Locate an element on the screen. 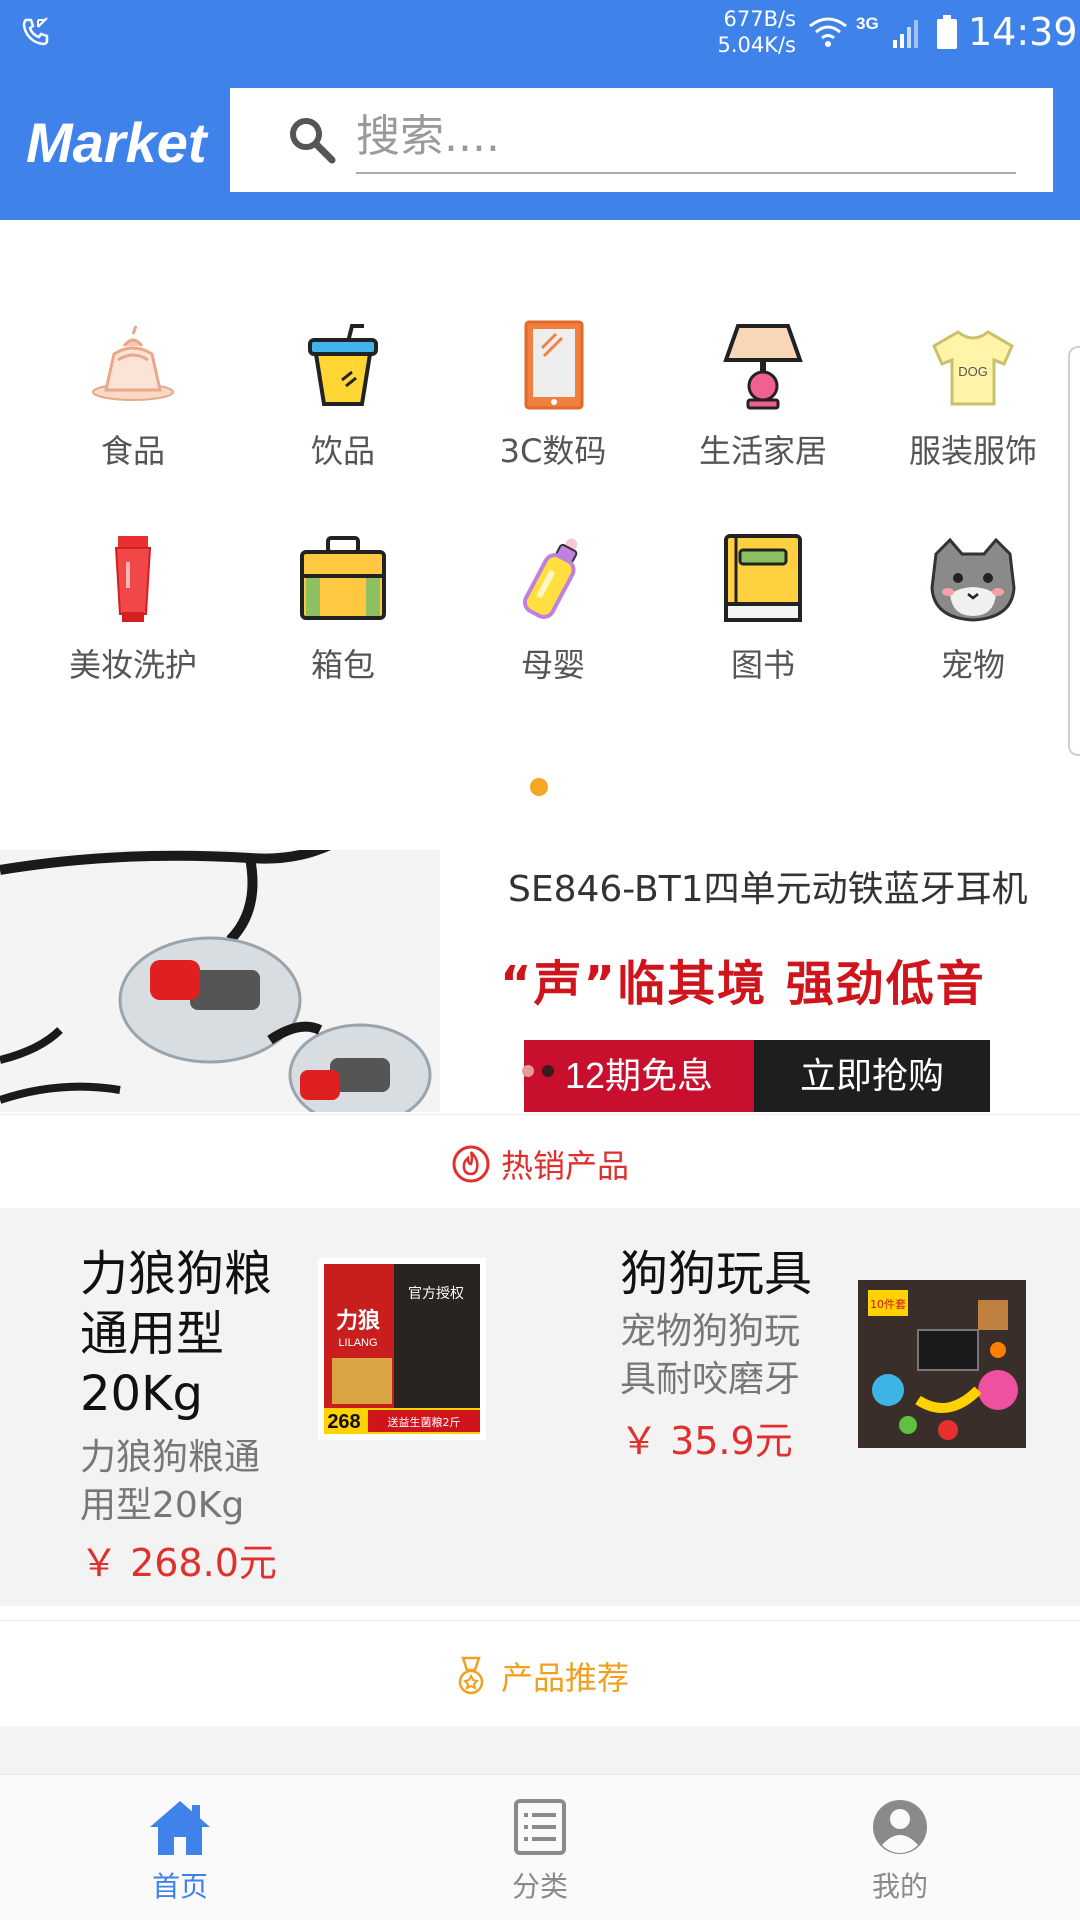 Image resolution: width=1080 pixels, height=1920 pixels. category-label: 宠物 is located at coordinates (972, 665).